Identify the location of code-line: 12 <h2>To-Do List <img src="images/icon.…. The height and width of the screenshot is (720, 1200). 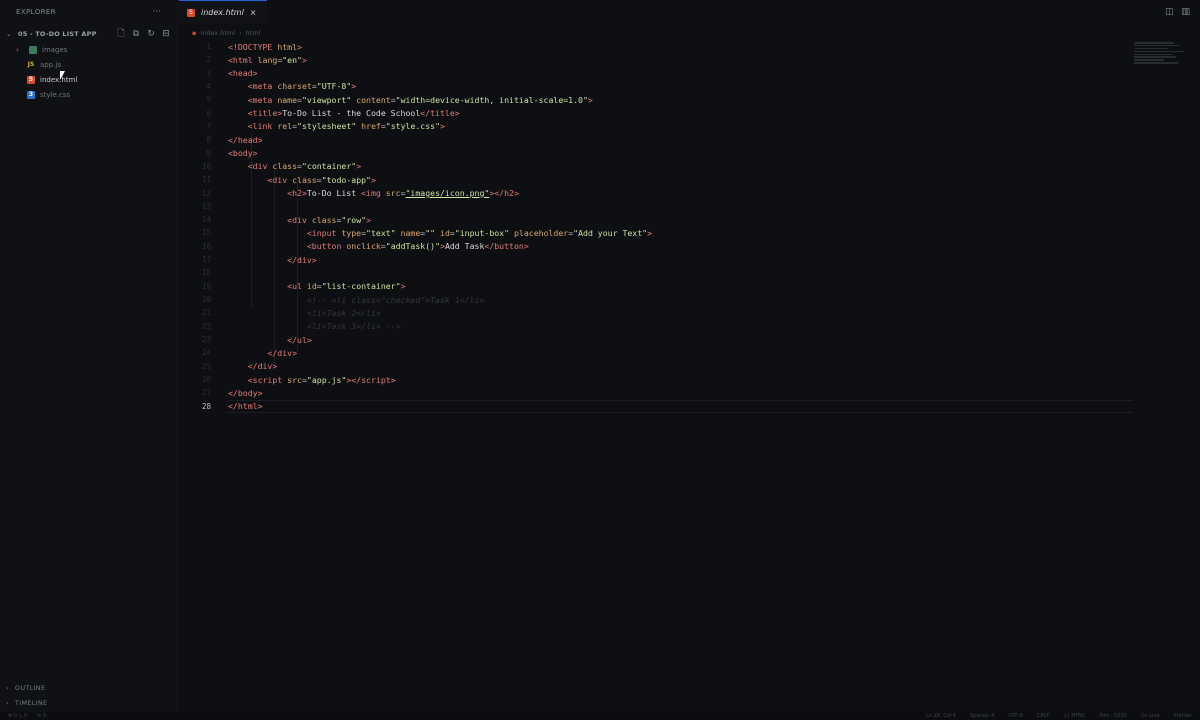
(659, 193).